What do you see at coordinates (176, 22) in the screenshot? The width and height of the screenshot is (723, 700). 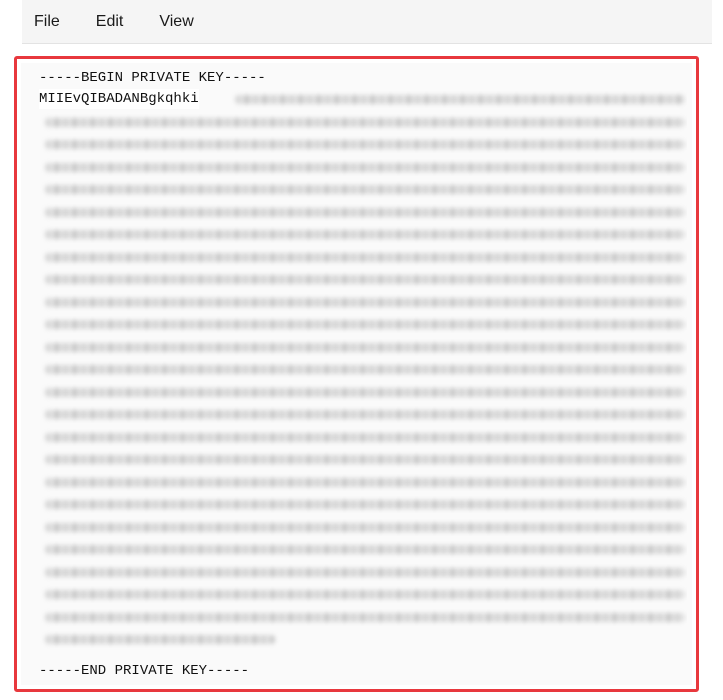 I see `menu-view: View` at bounding box center [176, 22].